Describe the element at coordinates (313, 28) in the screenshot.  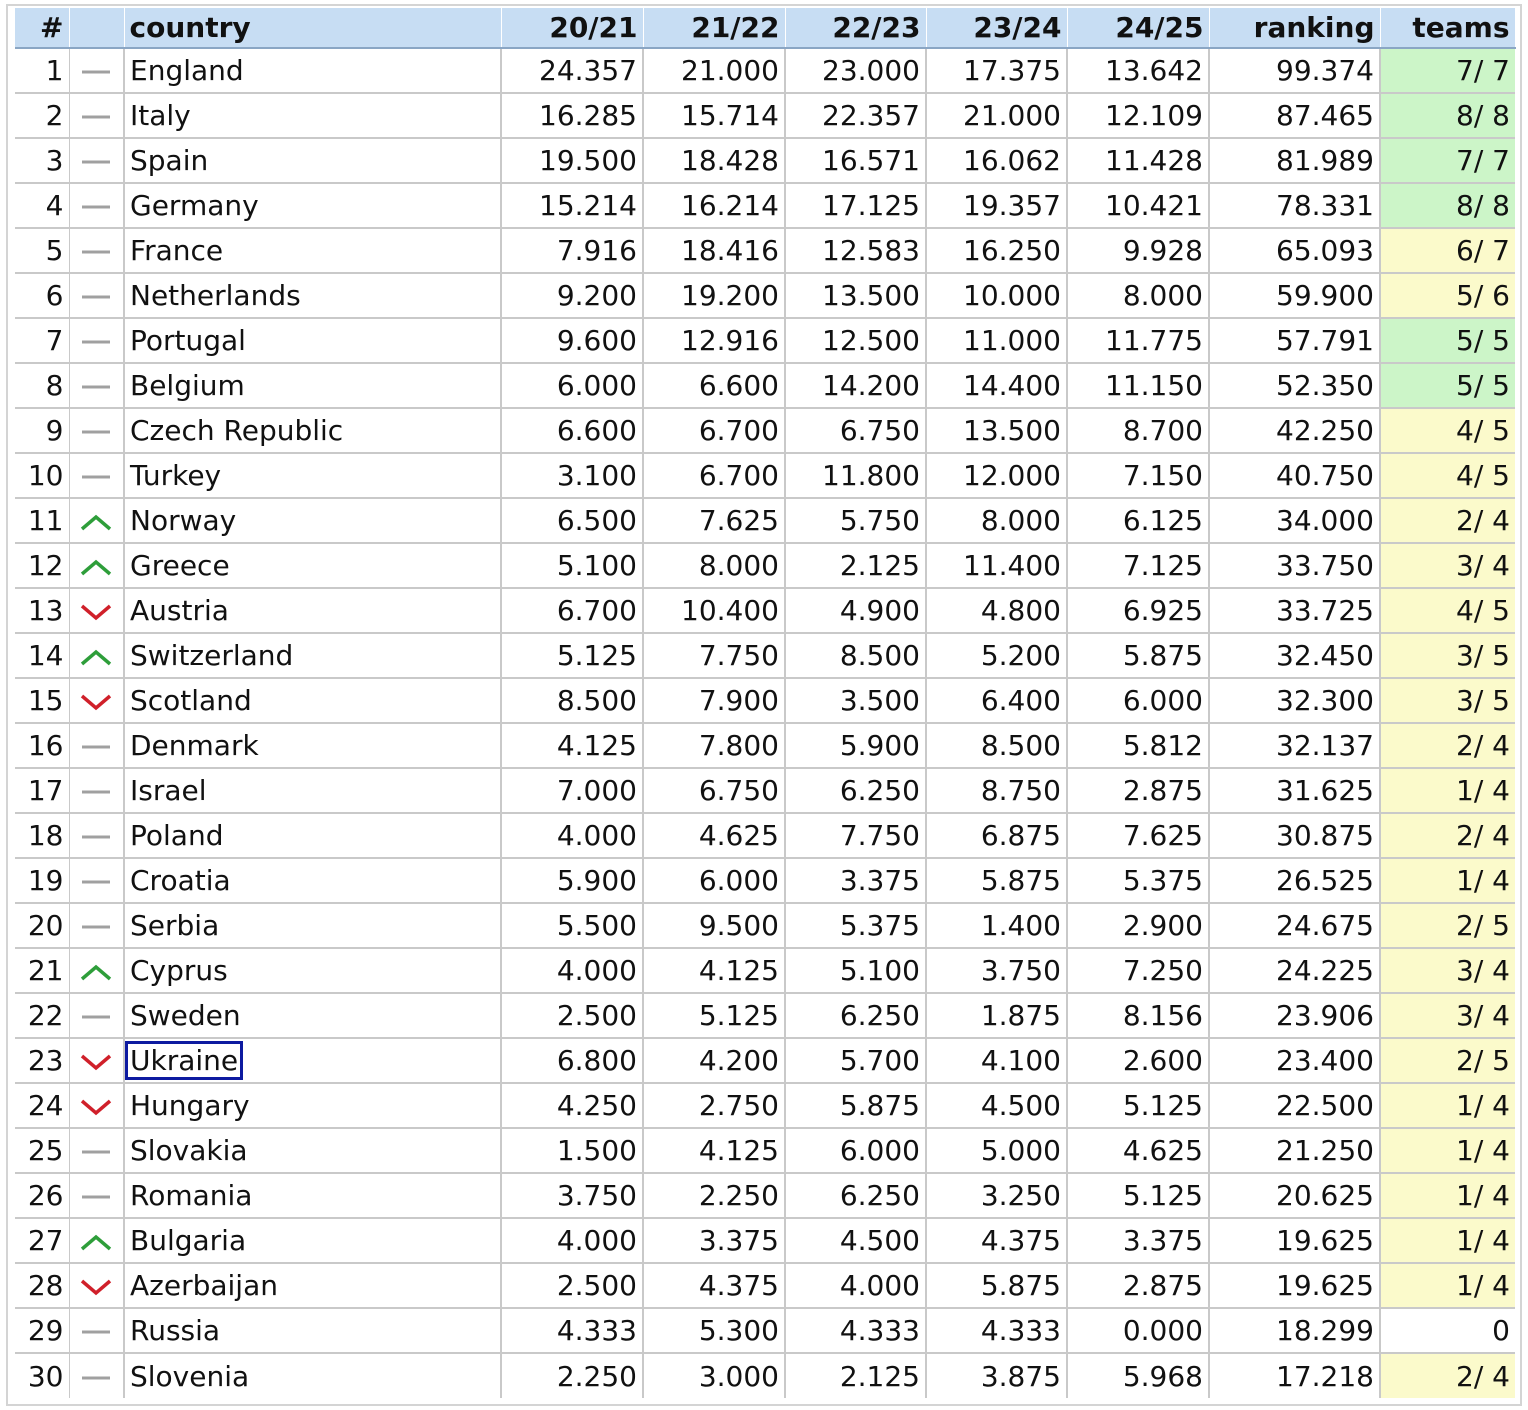
I see `header-country: country` at that location.